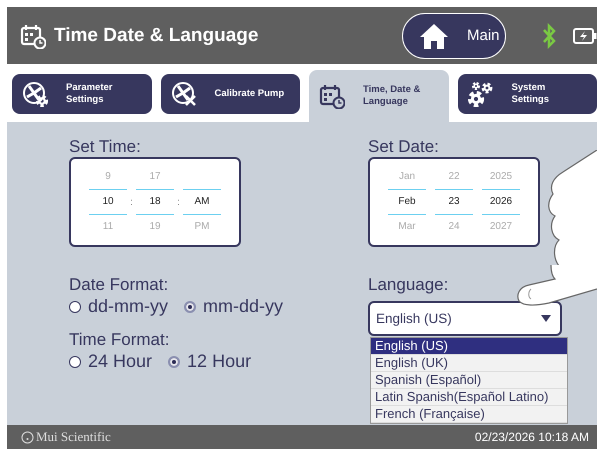  Describe the element at coordinates (454, 227) in the screenshot. I see `picker-value: 24` at that location.